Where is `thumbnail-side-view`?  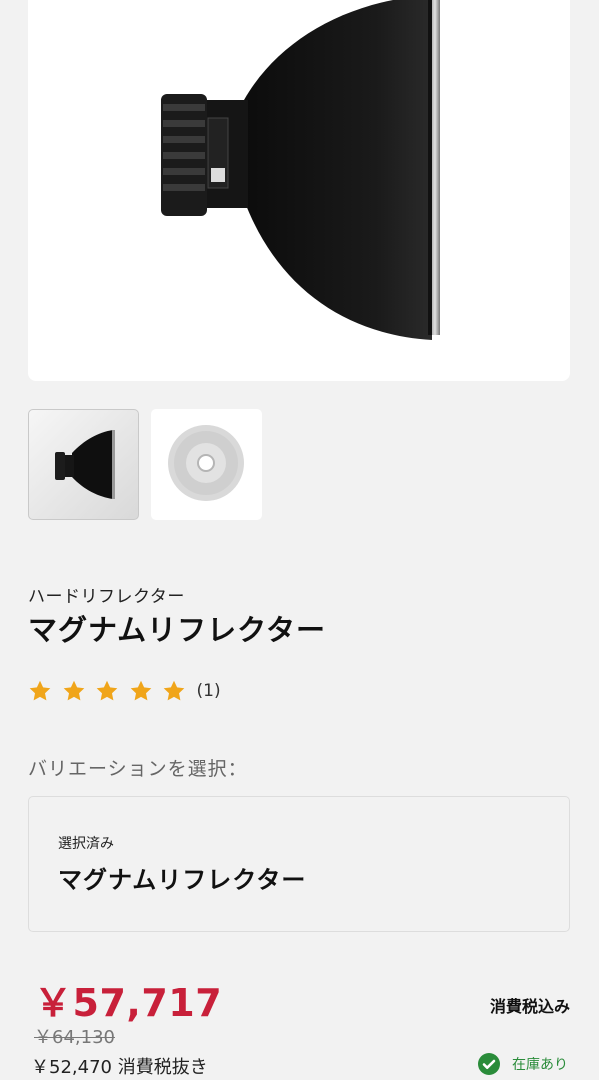
thumbnail-side-view is located at coordinates (83, 464).